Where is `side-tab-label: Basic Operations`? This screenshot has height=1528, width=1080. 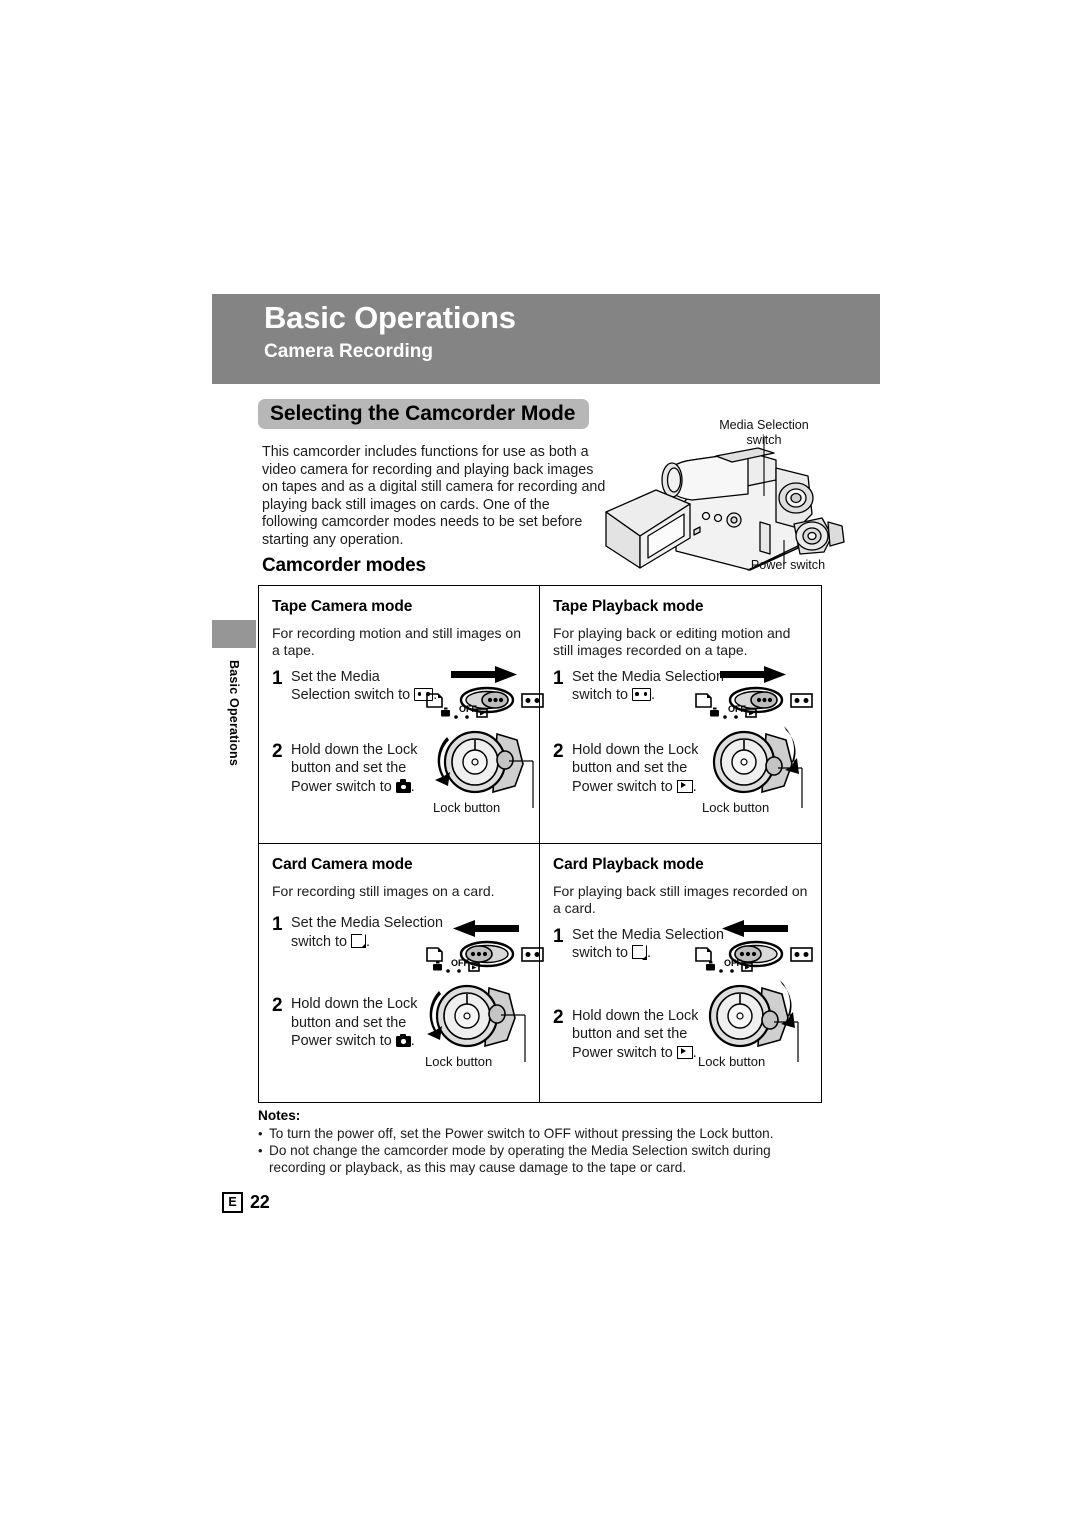 side-tab-label: Basic Operations is located at coordinates (234, 713).